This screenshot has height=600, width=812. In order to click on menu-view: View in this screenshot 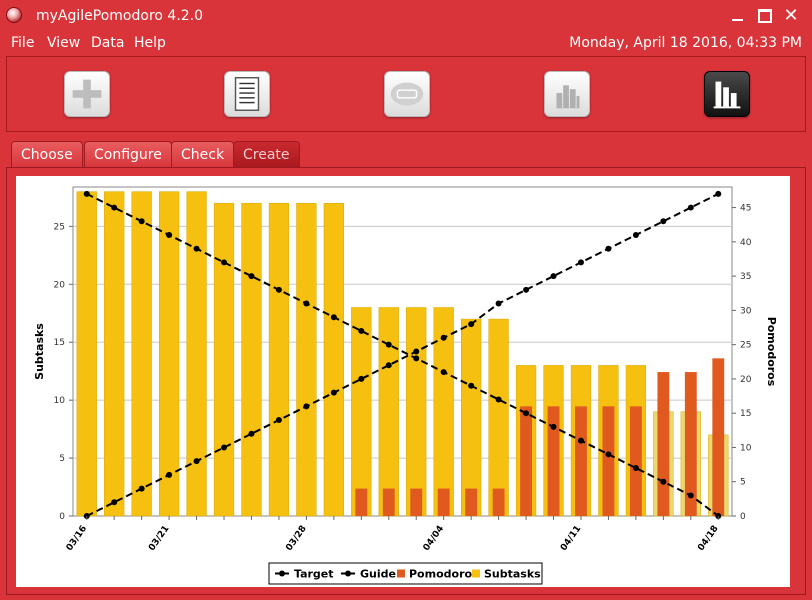, I will do `click(63, 43)`.